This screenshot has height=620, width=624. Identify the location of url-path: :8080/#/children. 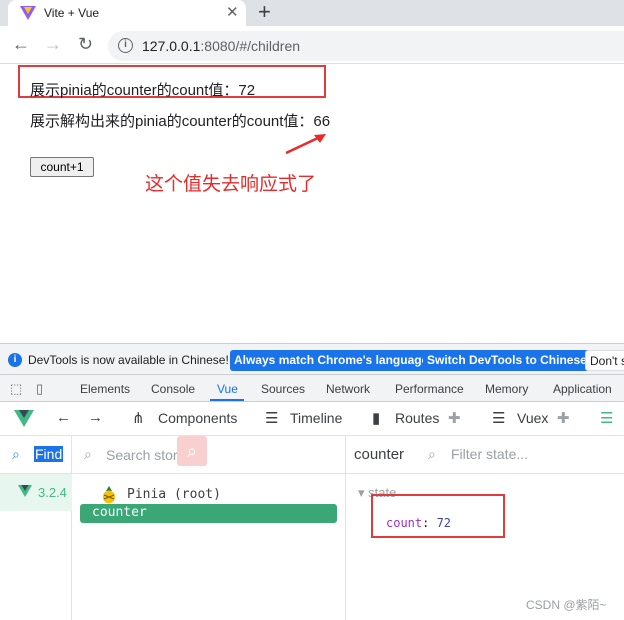
(250, 46).